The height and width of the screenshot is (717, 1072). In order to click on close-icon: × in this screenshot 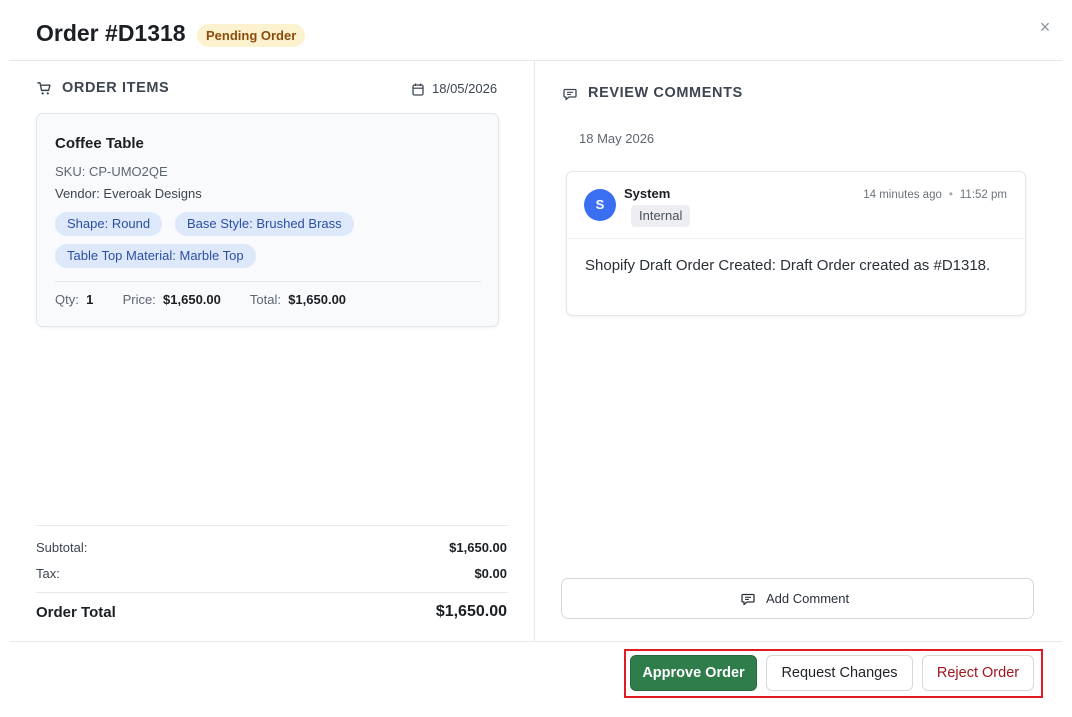, I will do `click(1045, 27)`.